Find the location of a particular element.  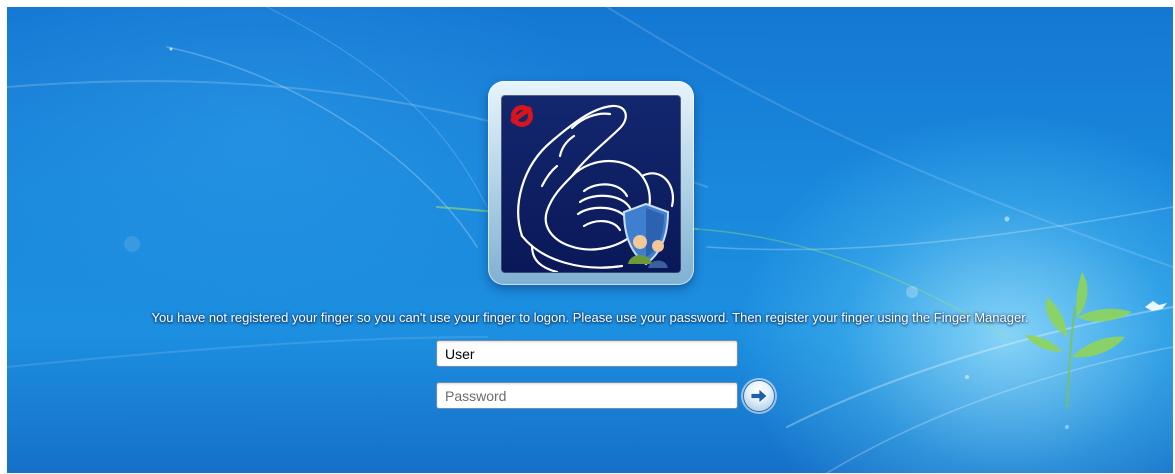

fingerprint-finger-icon is located at coordinates (591, 184).